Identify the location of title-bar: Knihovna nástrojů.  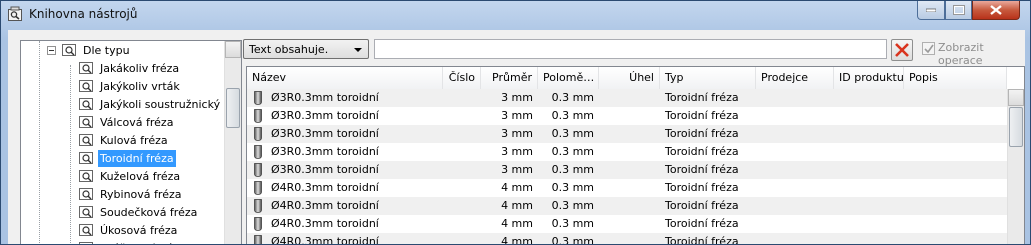
(515, 15).